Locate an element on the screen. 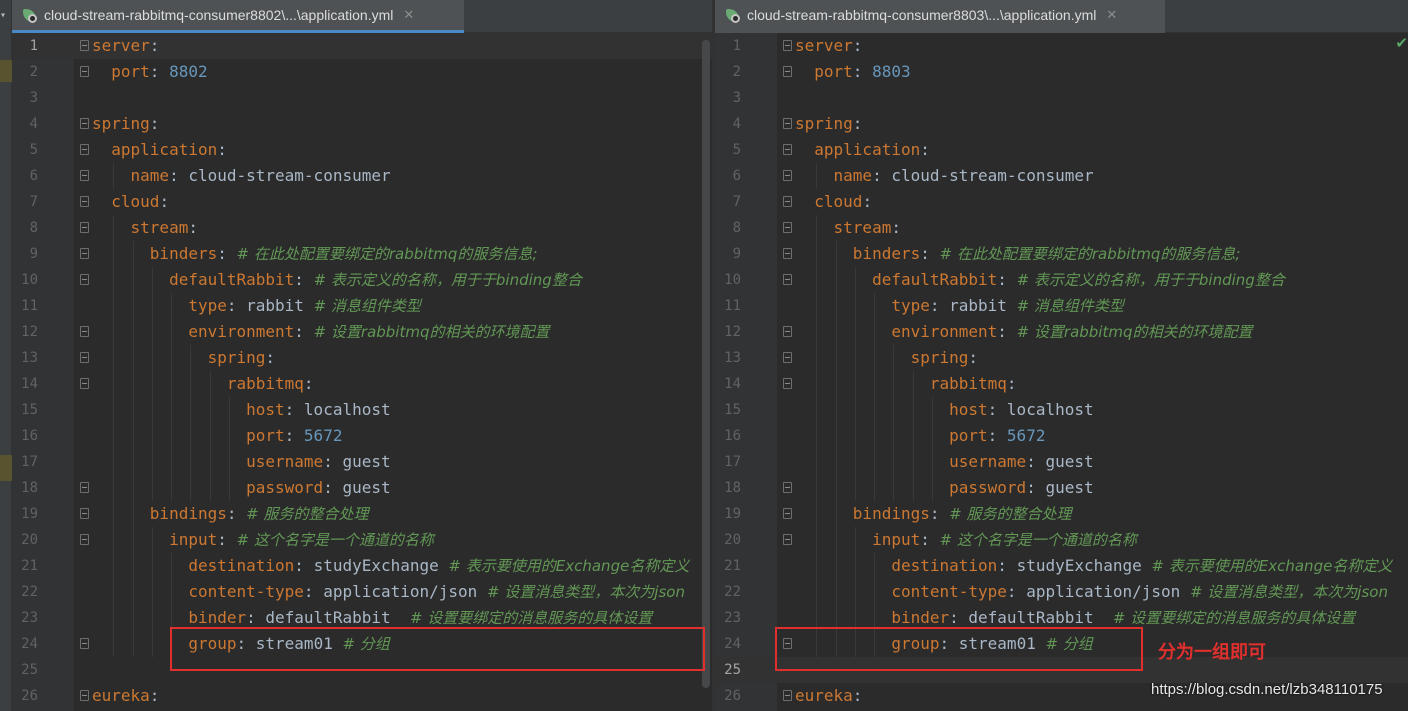 The image size is (1408, 711). code-text: cloud: is located at coordinates (130, 202).